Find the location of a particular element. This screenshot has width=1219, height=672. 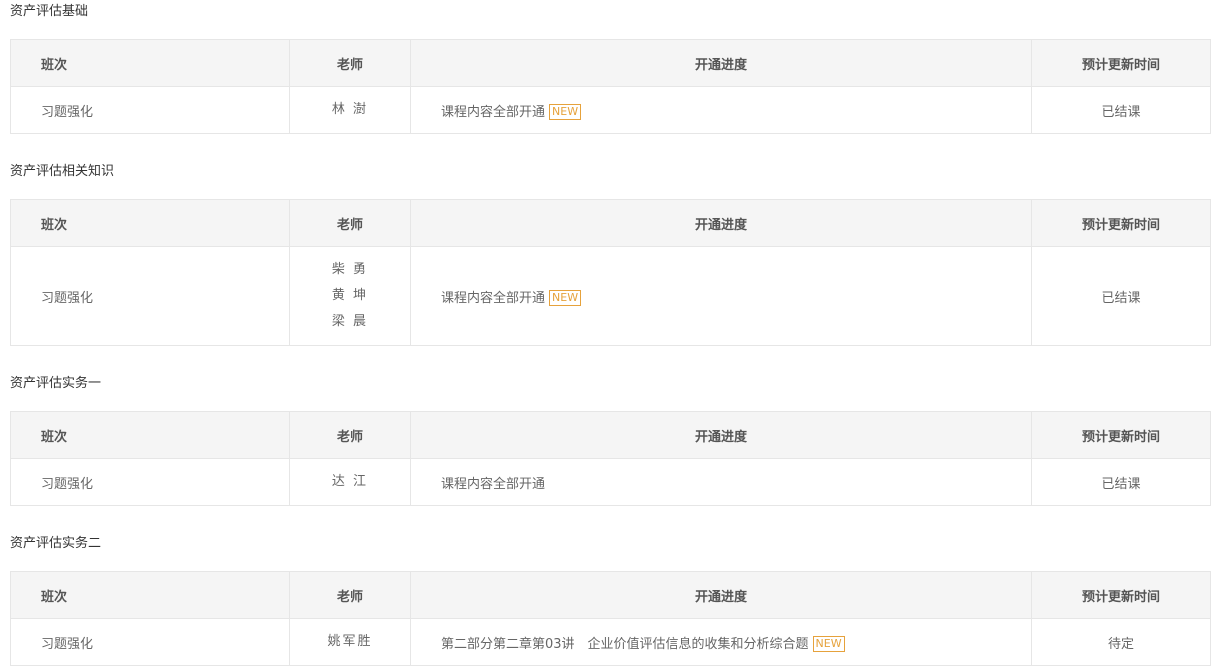

teacher-name: 柴 勇 is located at coordinates (350, 269).